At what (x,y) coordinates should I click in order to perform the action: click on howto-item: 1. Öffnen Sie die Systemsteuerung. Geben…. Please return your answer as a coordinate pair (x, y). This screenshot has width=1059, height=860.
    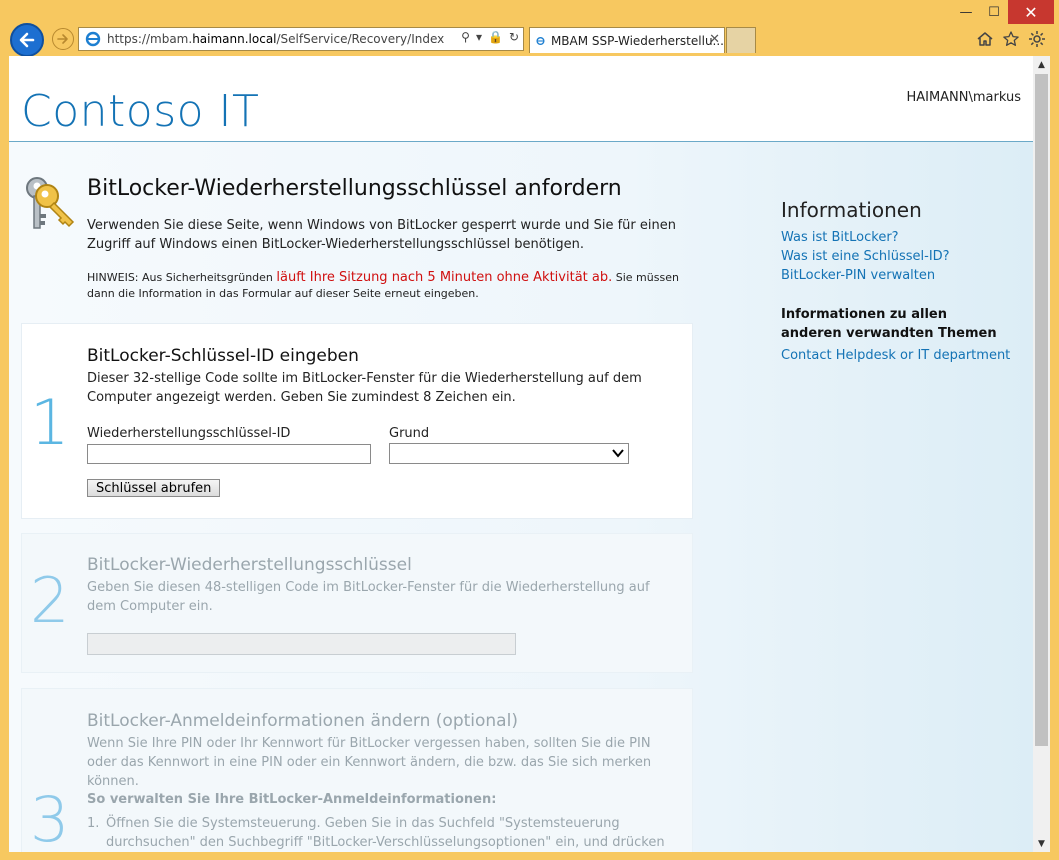
    Looking at the image, I should click on (376, 833).